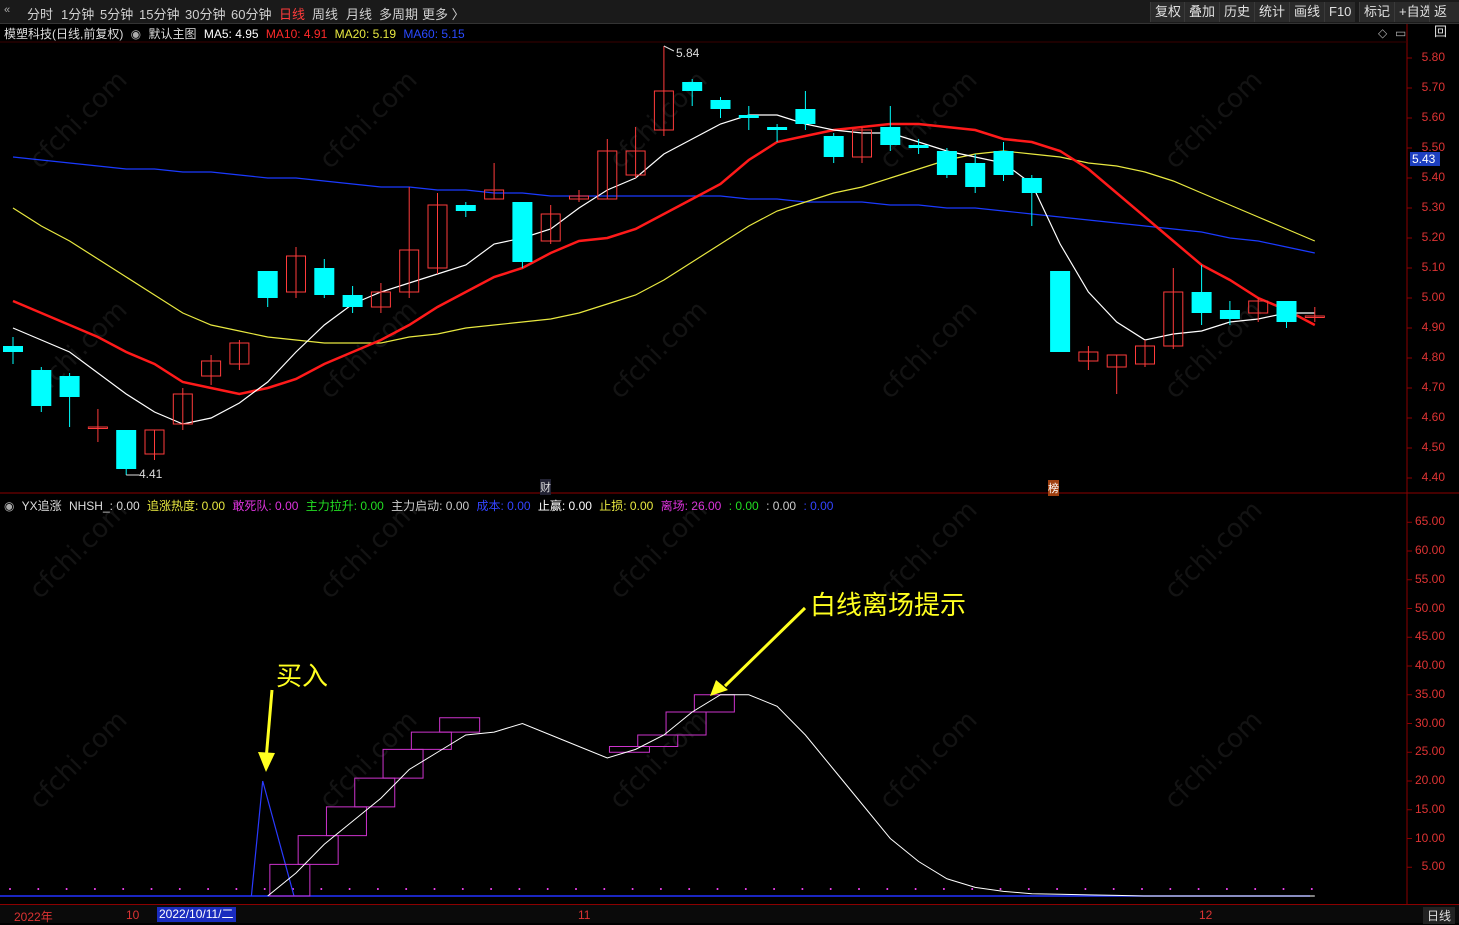  I want to click on price-tick-label: 5.40, so click(1433, 177).